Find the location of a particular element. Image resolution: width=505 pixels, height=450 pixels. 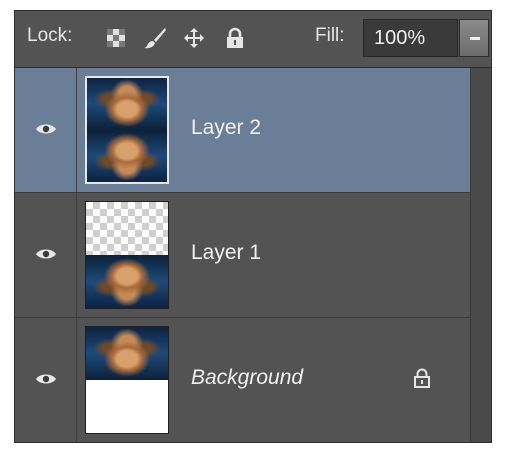

layer-name: Layer 1 is located at coordinates (226, 253).